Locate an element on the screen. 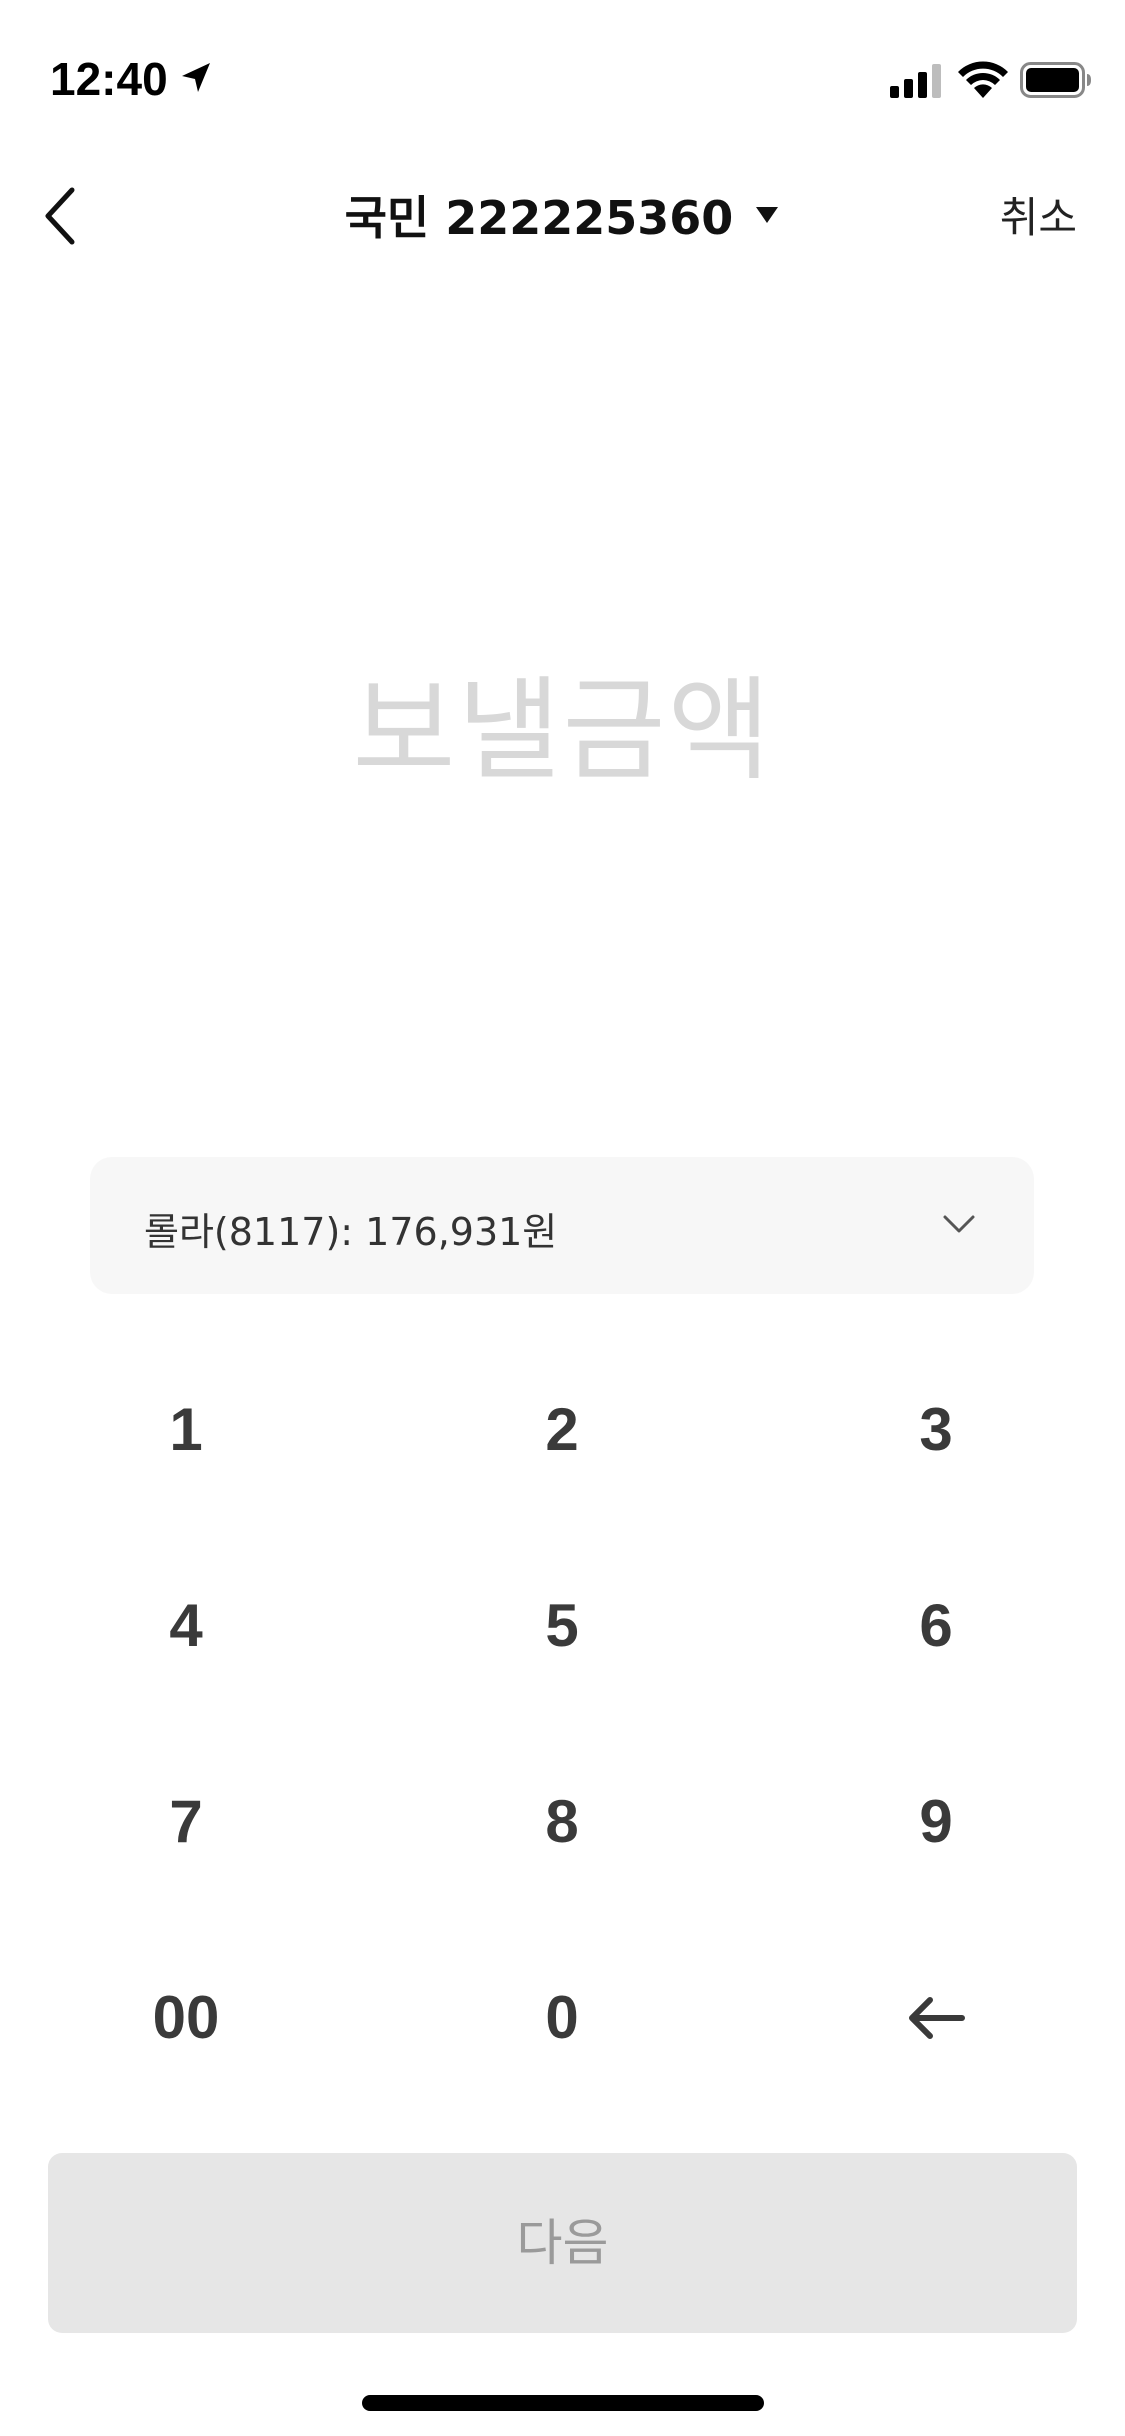 The width and height of the screenshot is (1125, 2436). key-1: 1 is located at coordinates (186, 1430).